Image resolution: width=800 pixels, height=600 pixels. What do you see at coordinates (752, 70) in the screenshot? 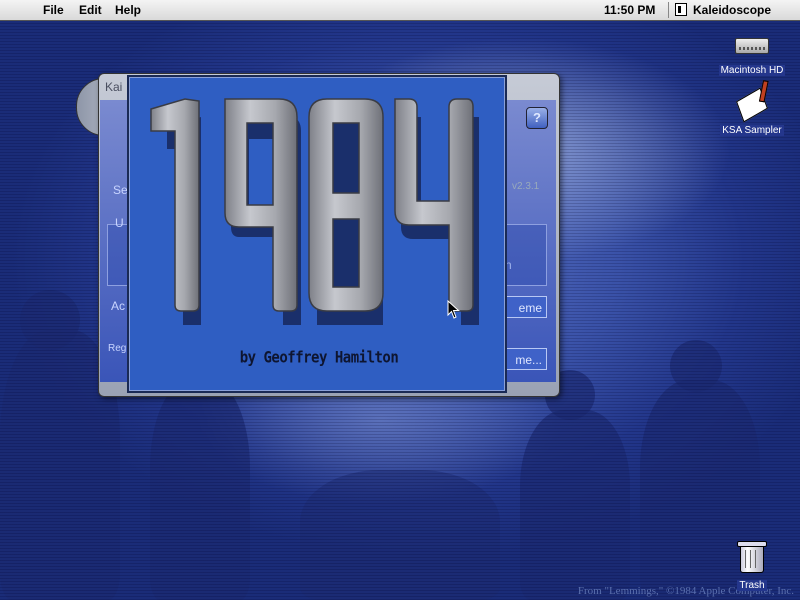
I see `macintosh-hd-label: Macintosh HD` at bounding box center [752, 70].